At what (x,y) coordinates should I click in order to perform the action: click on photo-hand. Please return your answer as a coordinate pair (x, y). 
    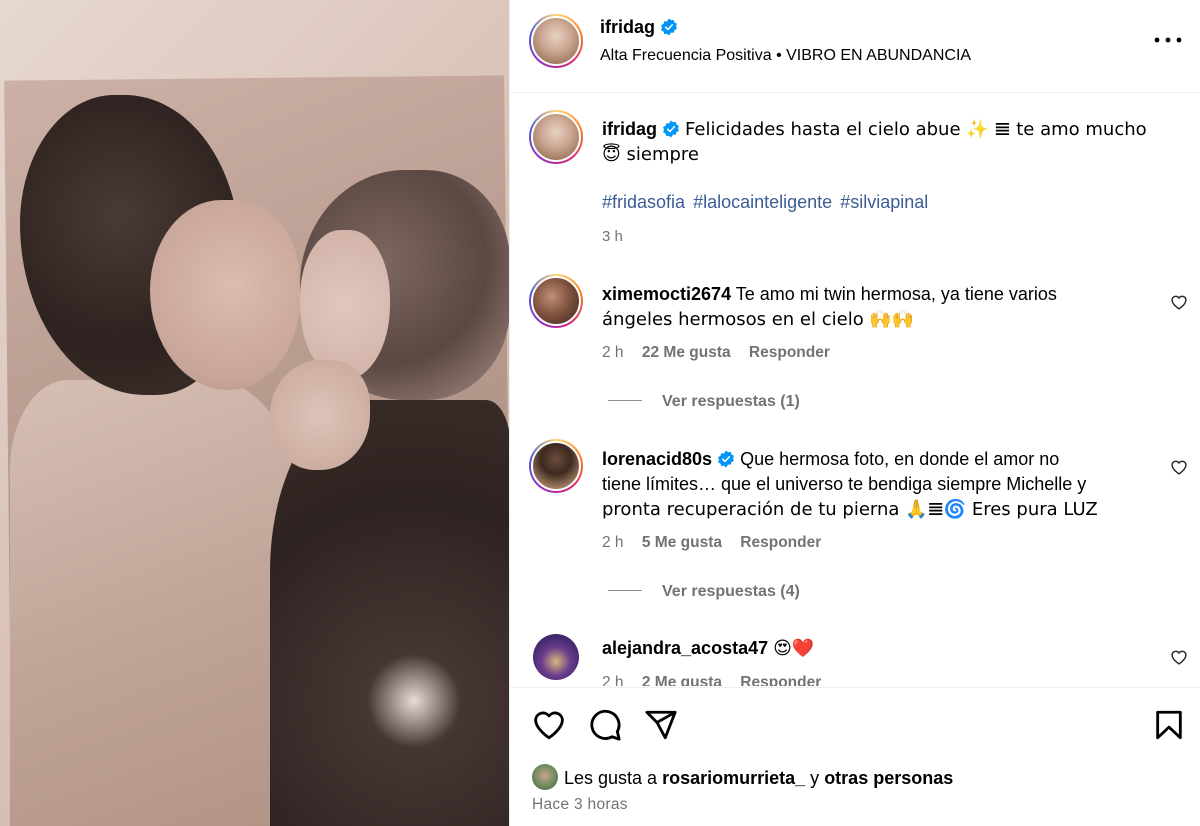
    Looking at the image, I should click on (320, 415).